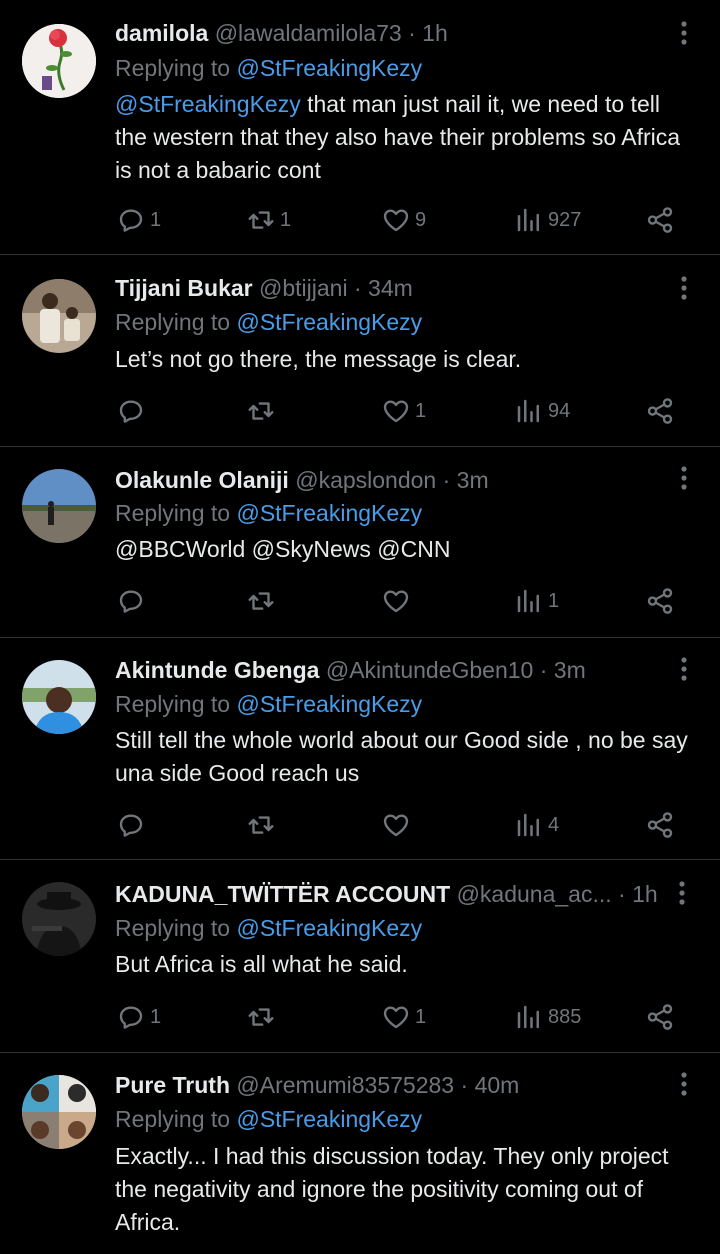  Describe the element at coordinates (365, 480) in the screenshot. I see `author-handle: @kapslondon` at that location.